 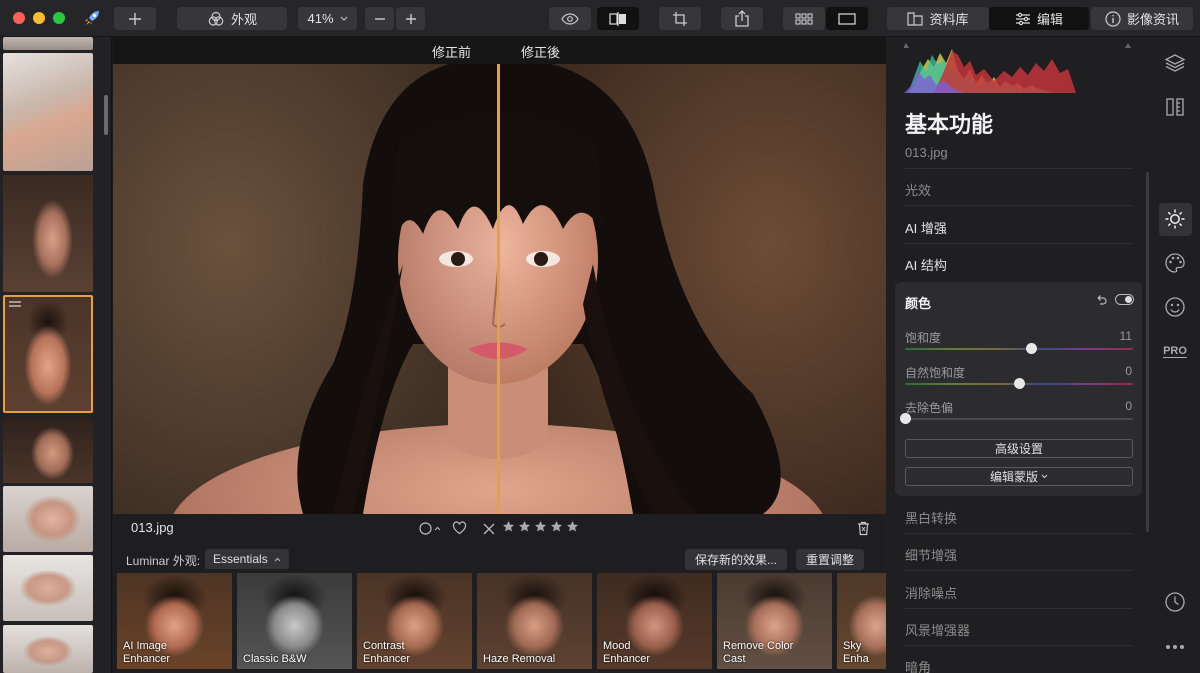 I want to click on sliders-icon, so click(x=1022, y=18).